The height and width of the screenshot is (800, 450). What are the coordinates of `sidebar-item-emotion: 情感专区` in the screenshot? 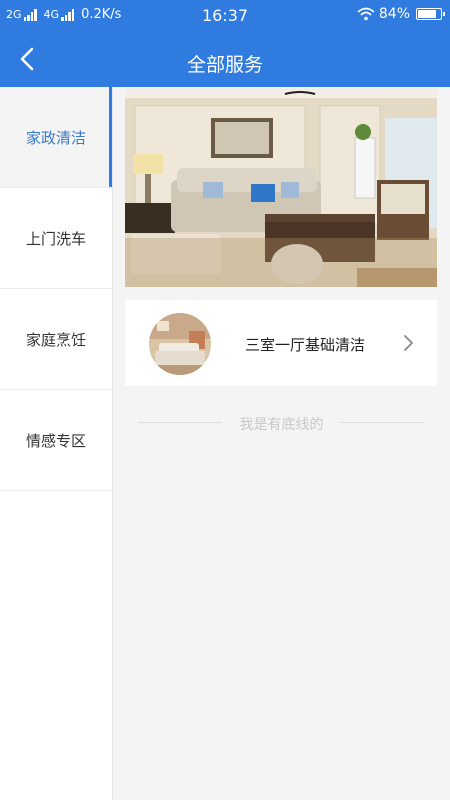 It's located at (56, 440).